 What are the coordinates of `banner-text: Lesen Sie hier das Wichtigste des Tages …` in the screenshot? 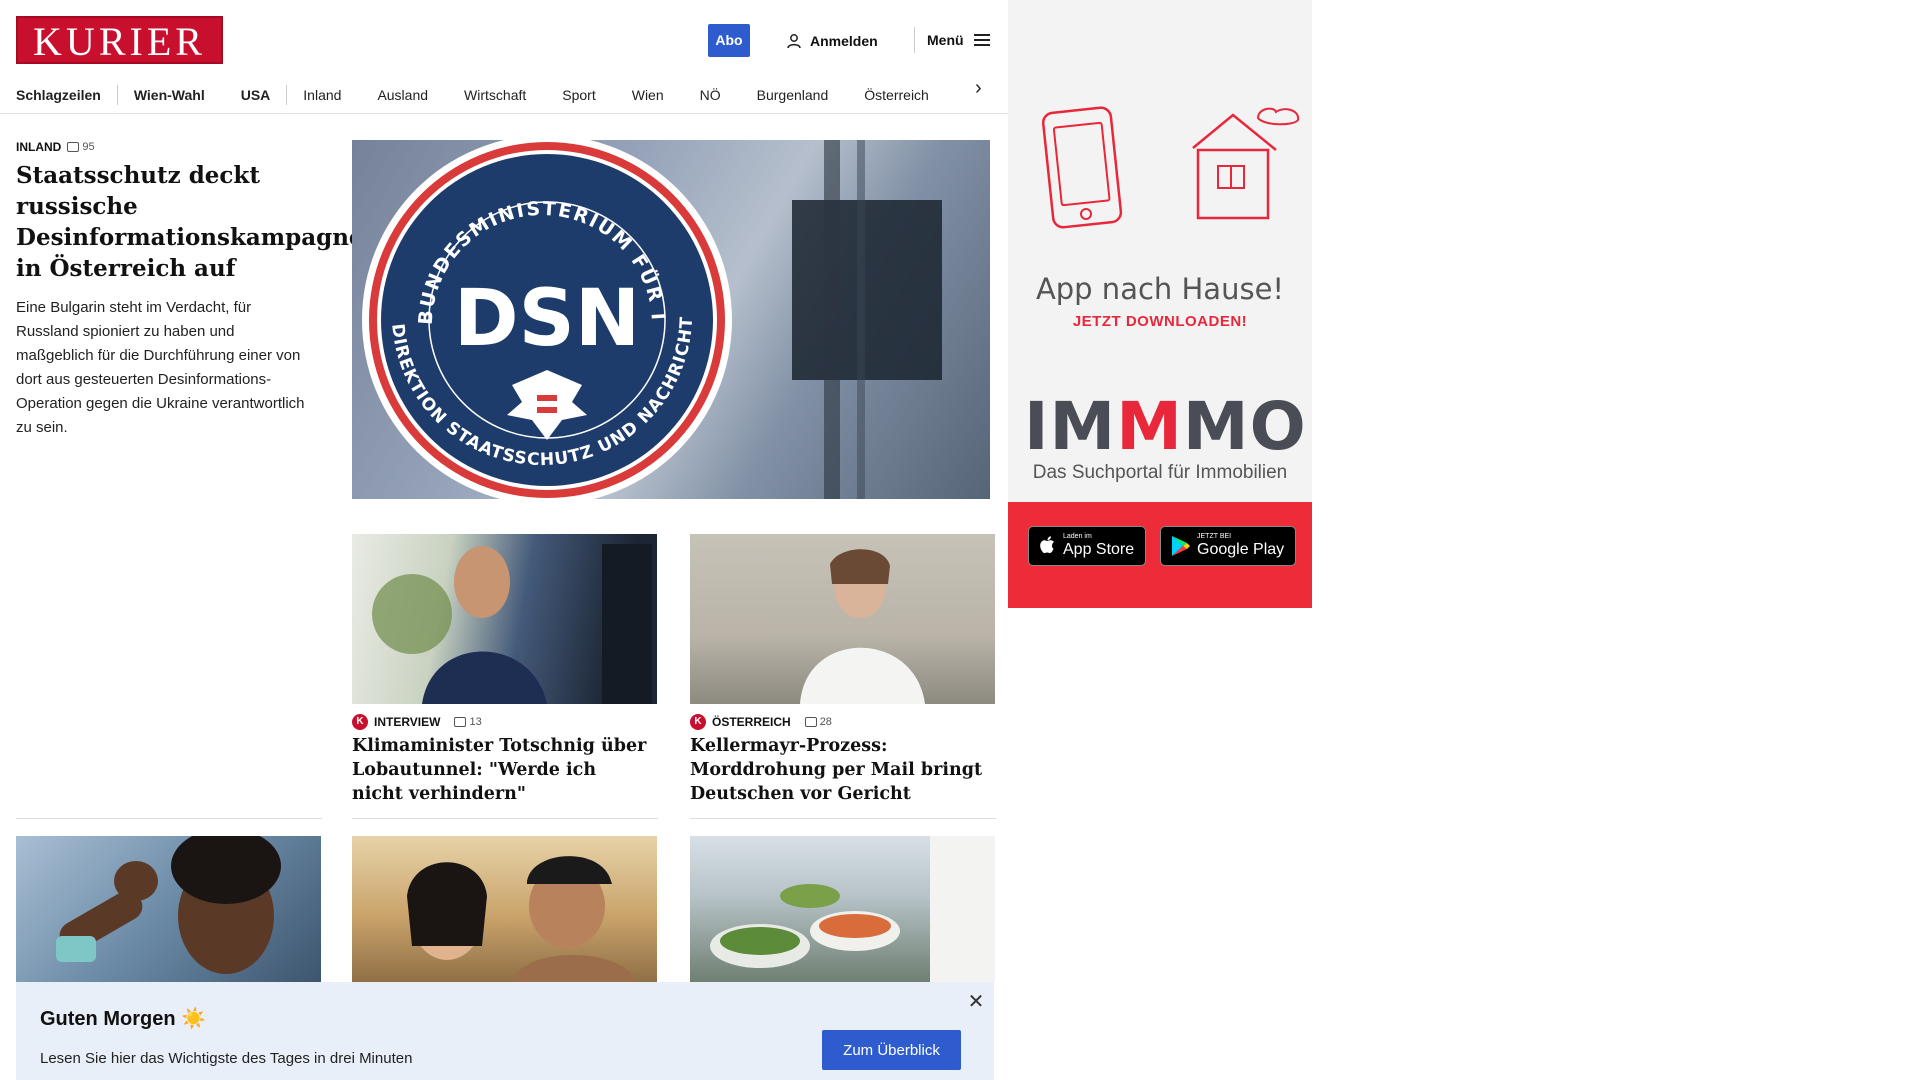 It's located at (226, 1058).